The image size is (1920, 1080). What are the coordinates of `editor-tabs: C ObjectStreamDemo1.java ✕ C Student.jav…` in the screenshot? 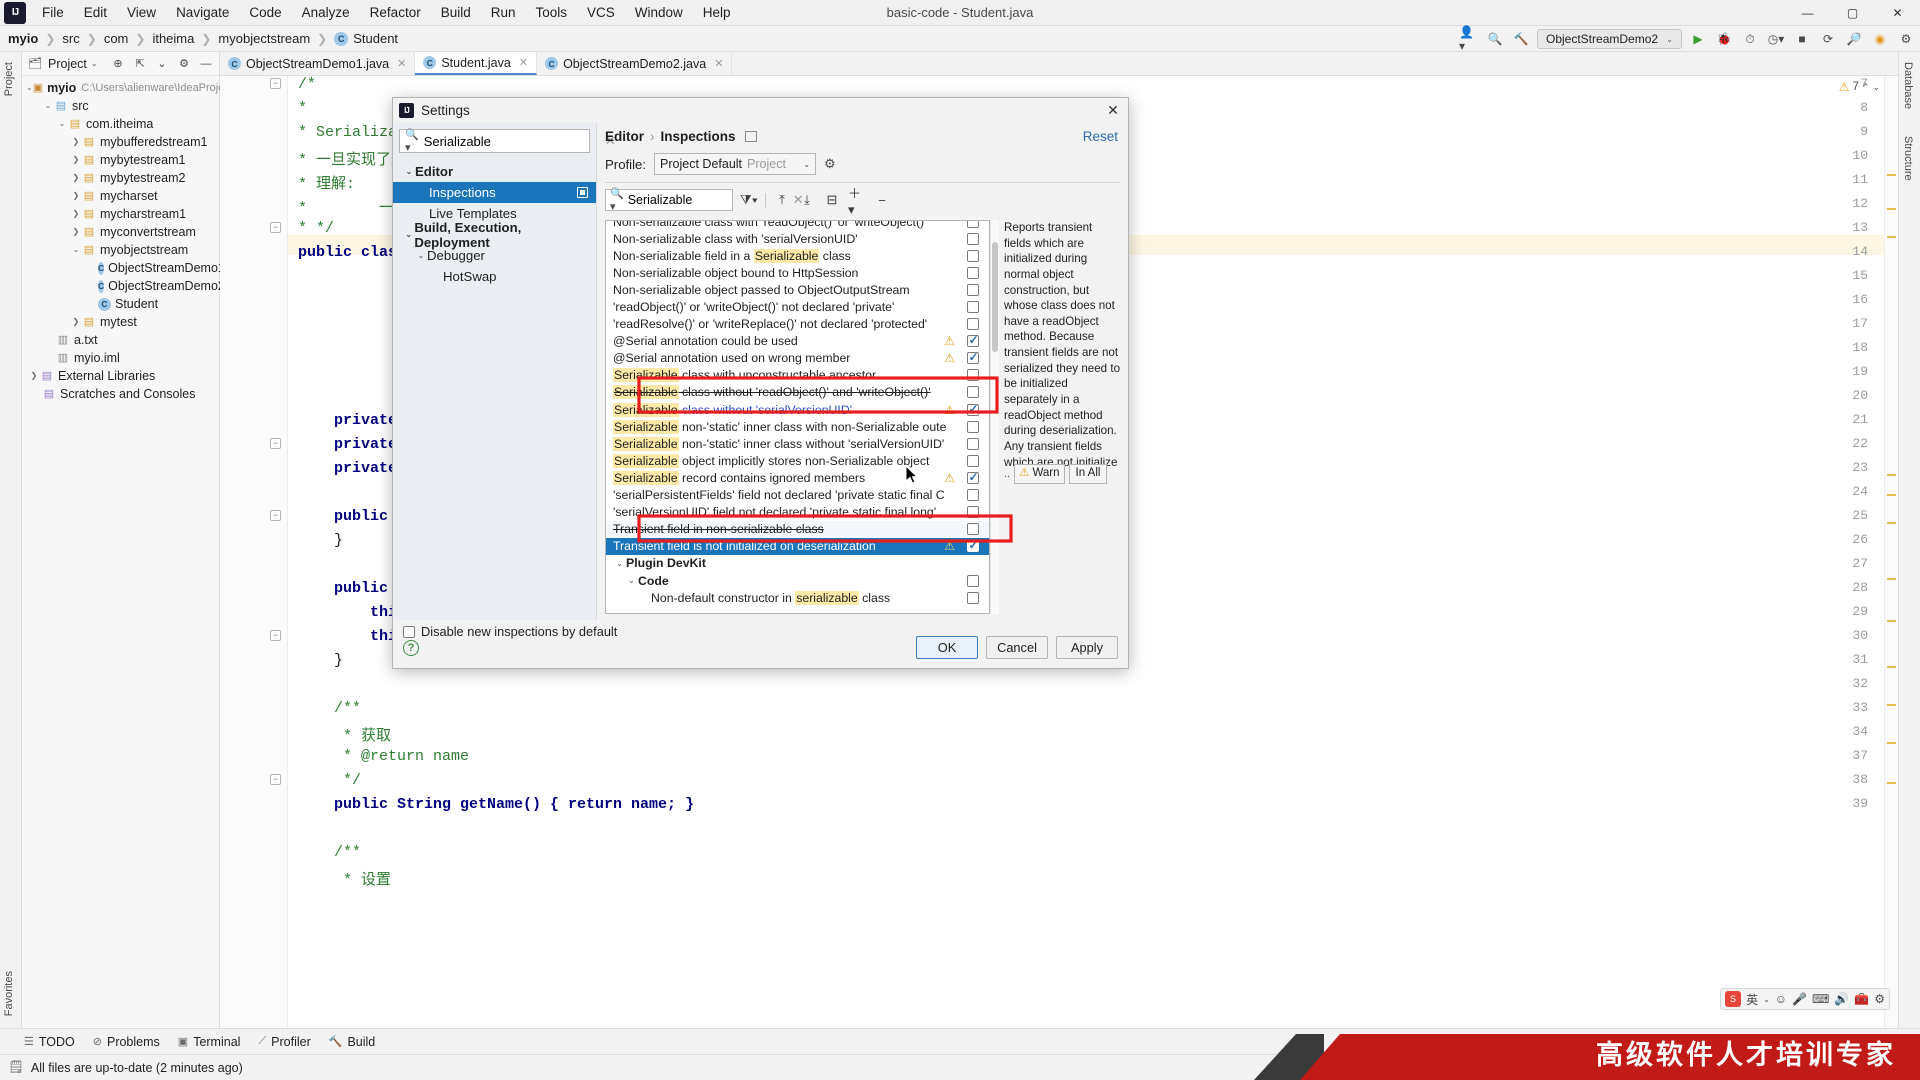 It's located at (1059, 64).